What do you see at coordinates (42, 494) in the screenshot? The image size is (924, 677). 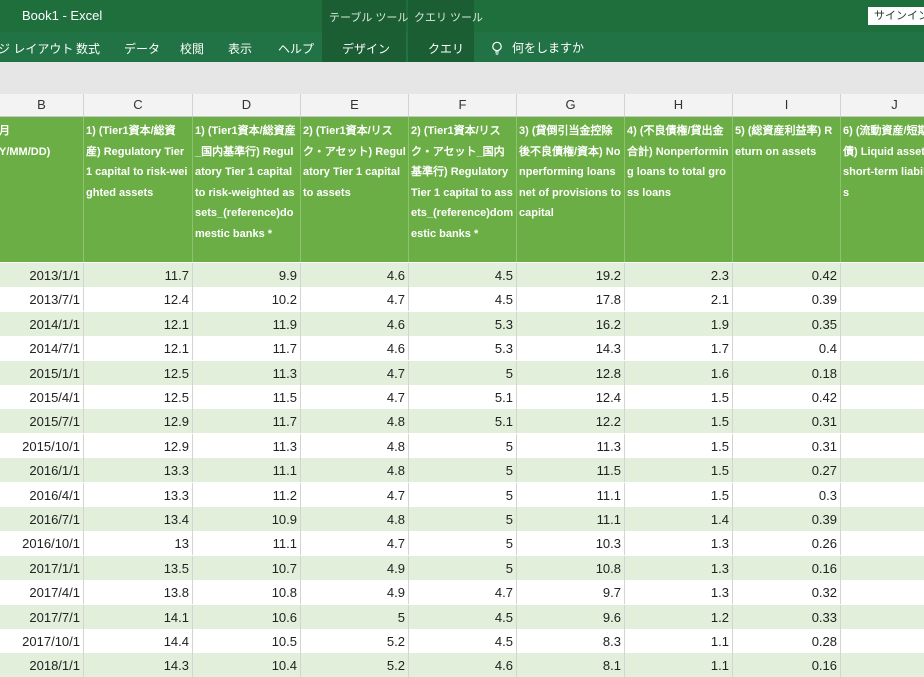 I see `cell-date: 2016/4/1` at bounding box center [42, 494].